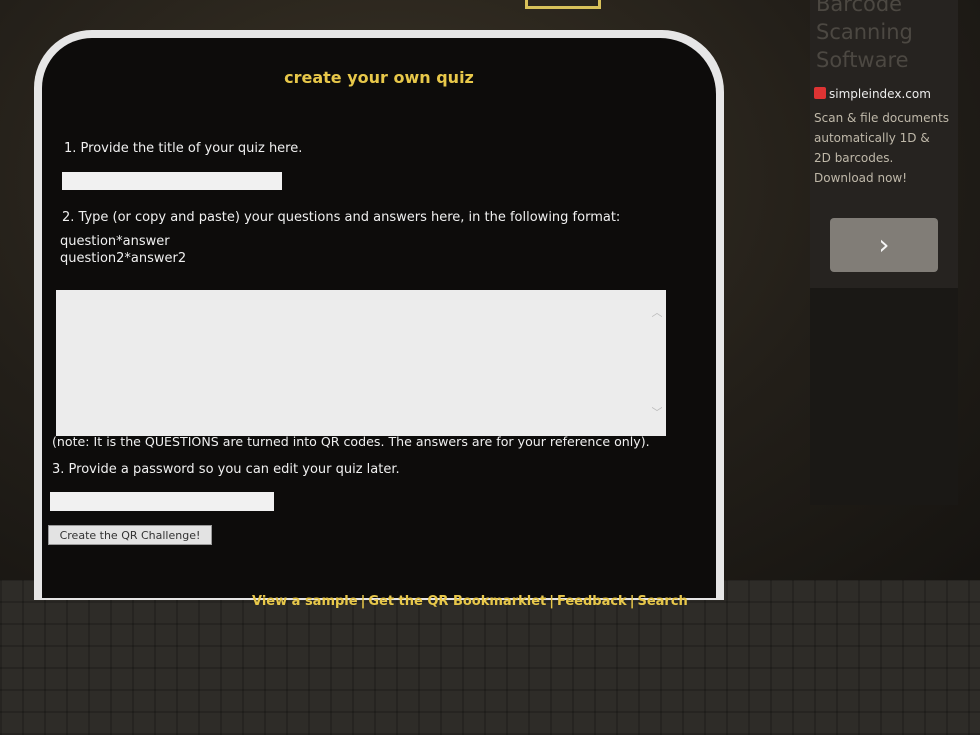 This screenshot has width=980, height=735. What do you see at coordinates (820, 93) in the screenshot?
I see `simpleindex-logo-icon` at bounding box center [820, 93].